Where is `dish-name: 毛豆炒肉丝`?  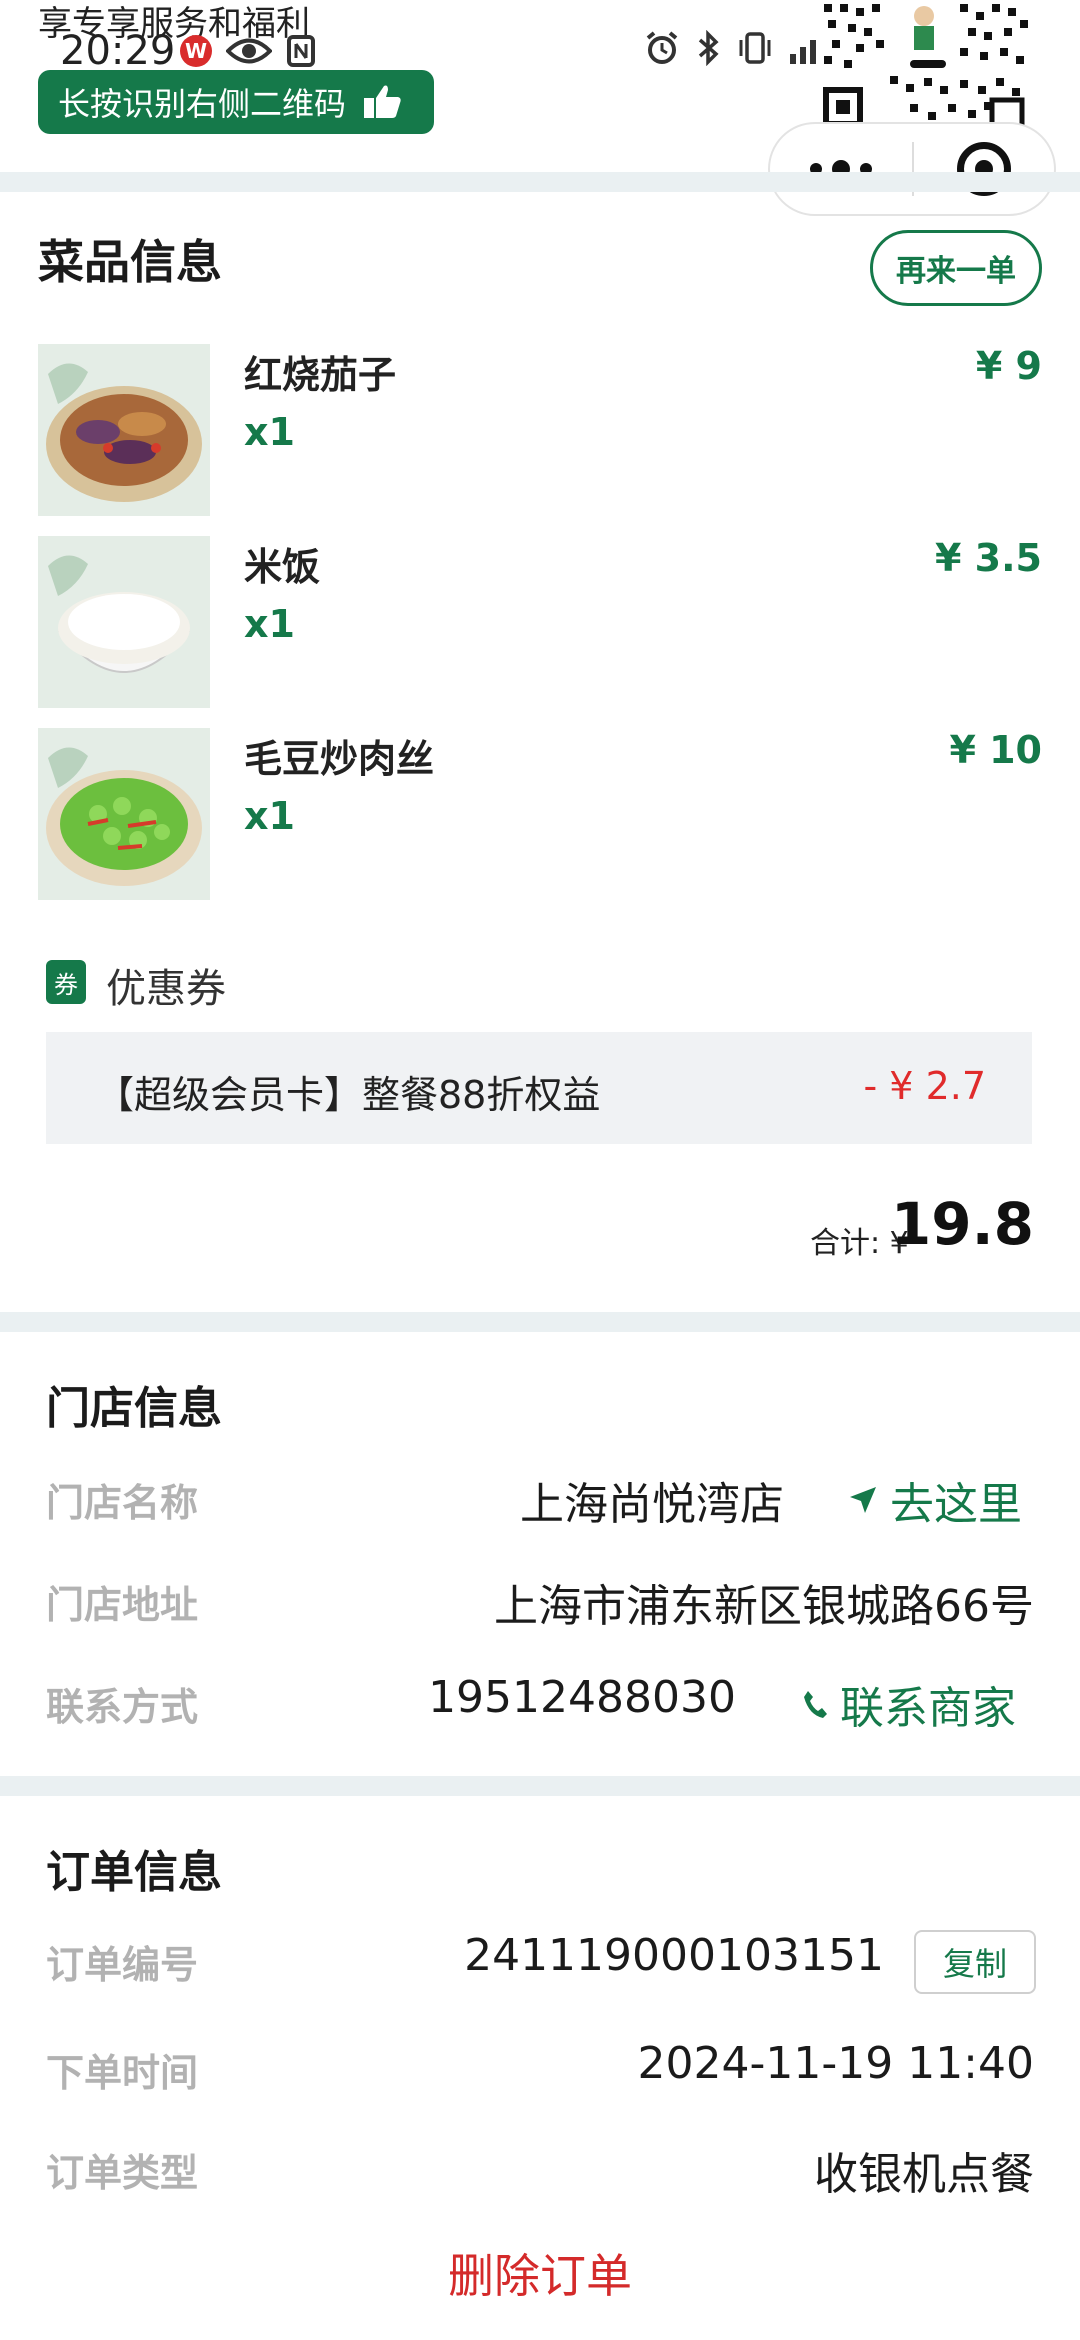
dish-name: 毛豆炒肉丝 is located at coordinates (339, 759).